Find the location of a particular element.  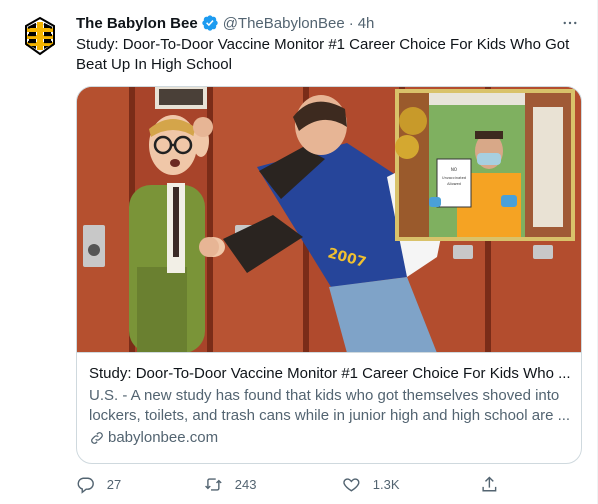

like-button: 1.3K is located at coordinates (371, 484).